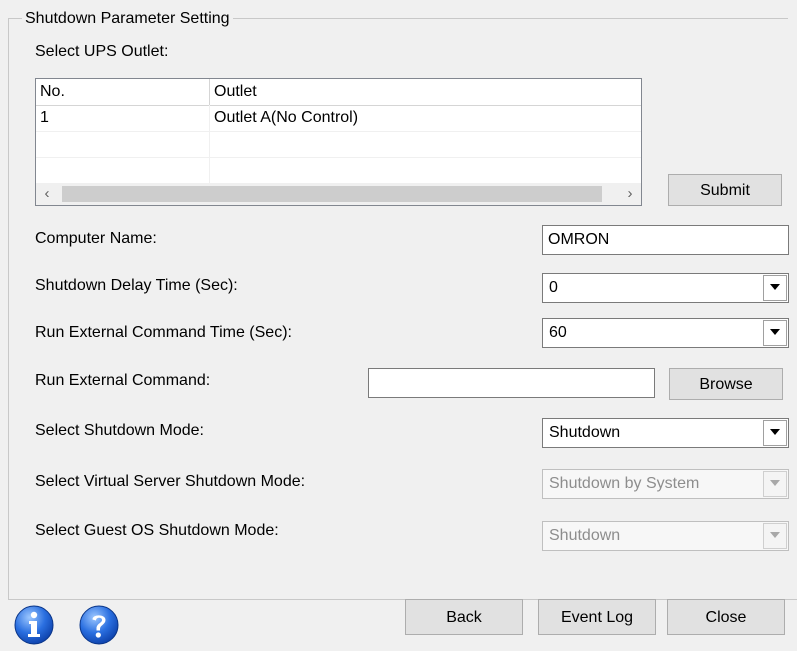  I want to click on column-header-outlet: Outlet, so click(425, 92).